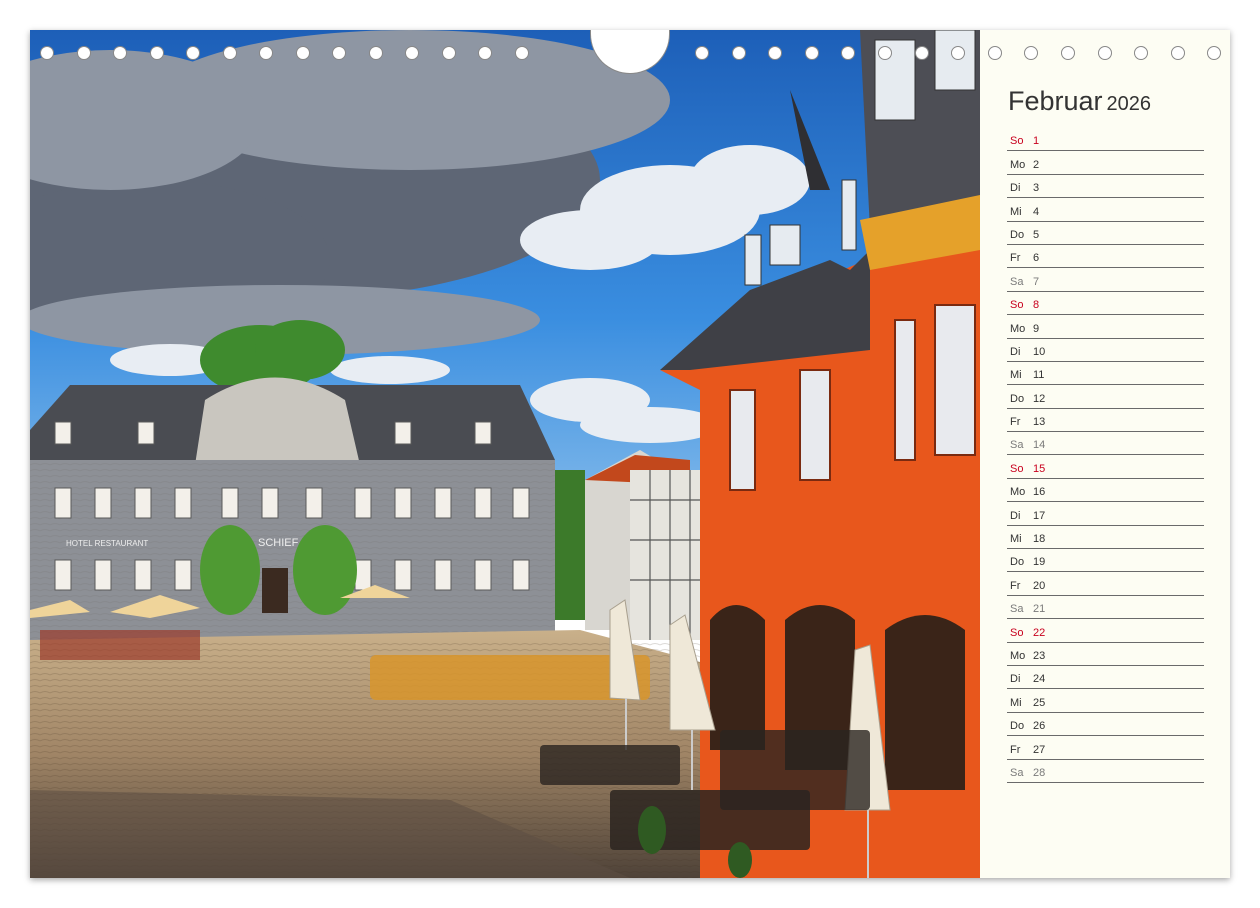 Image resolution: width=1260 pixels, height=908 pixels. Describe the element at coordinates (1105, 187) in the screenshot. I see `day-row: Di 3` at that location.